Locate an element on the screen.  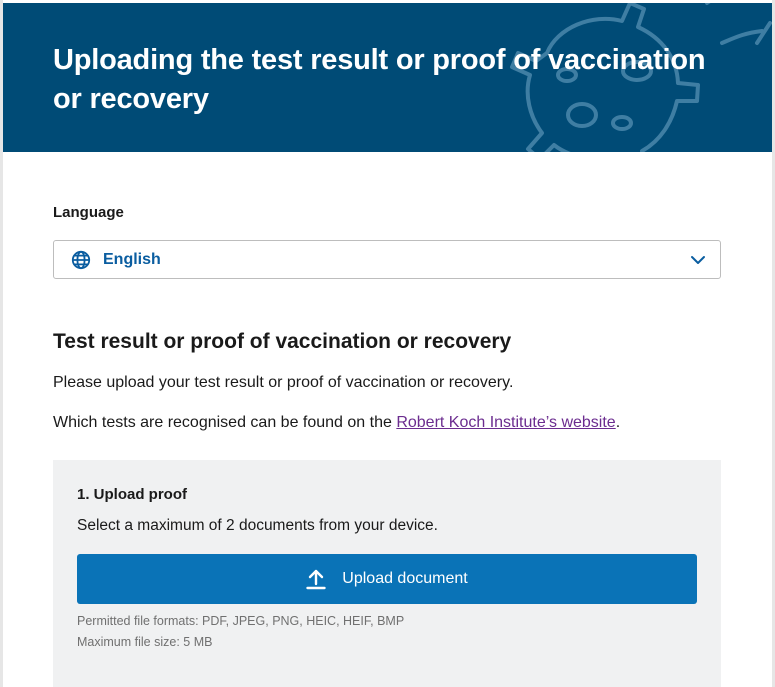
globe-icon is located at coordinates (81, 260).